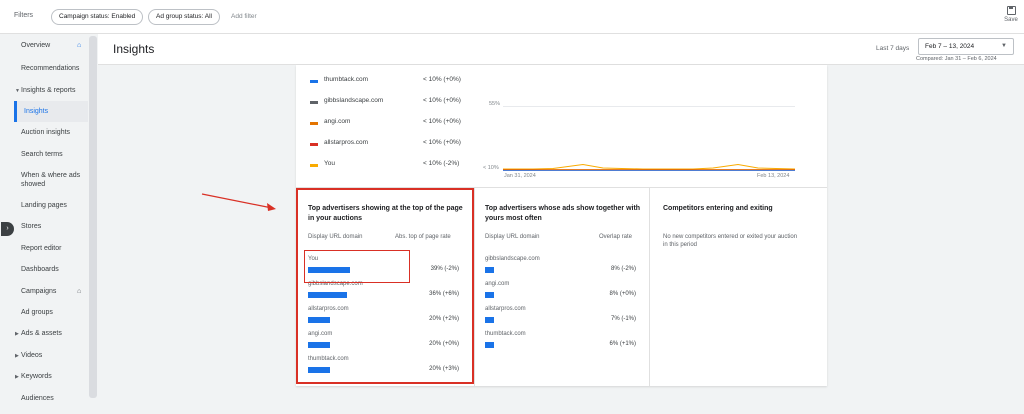 The image size is (1024, 414). I want to click on line-chart, so click(649, 167).